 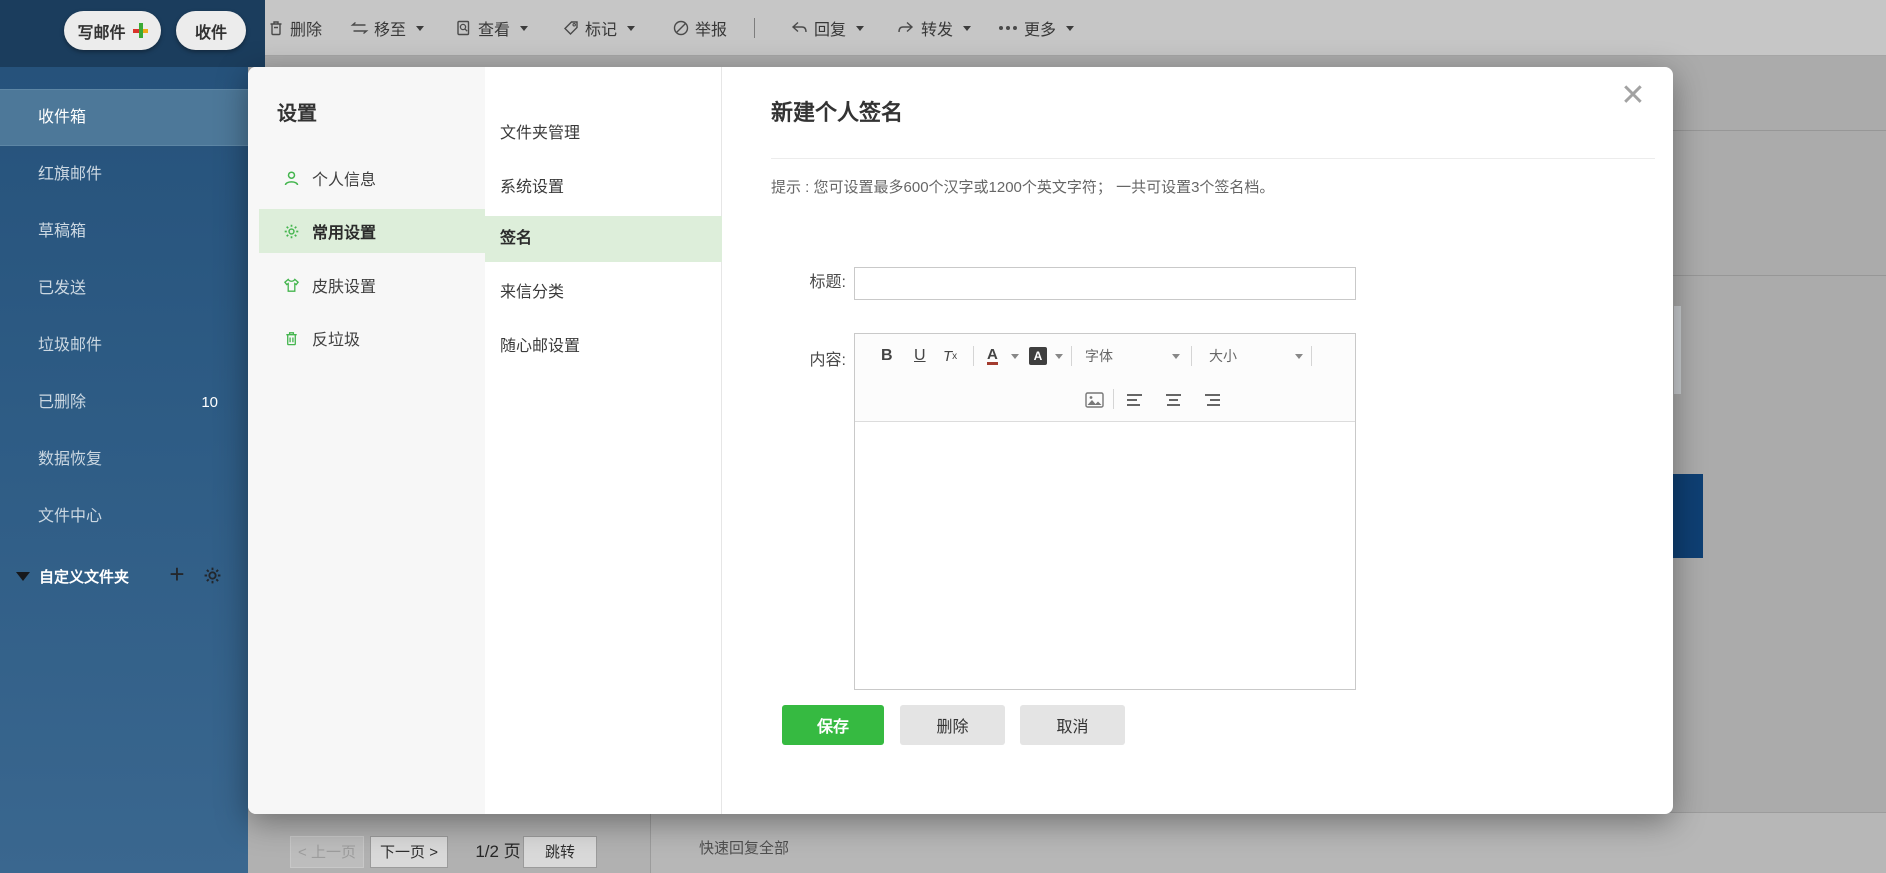 I want to click on side-widget-fragment, so click(x=1687, y=516).